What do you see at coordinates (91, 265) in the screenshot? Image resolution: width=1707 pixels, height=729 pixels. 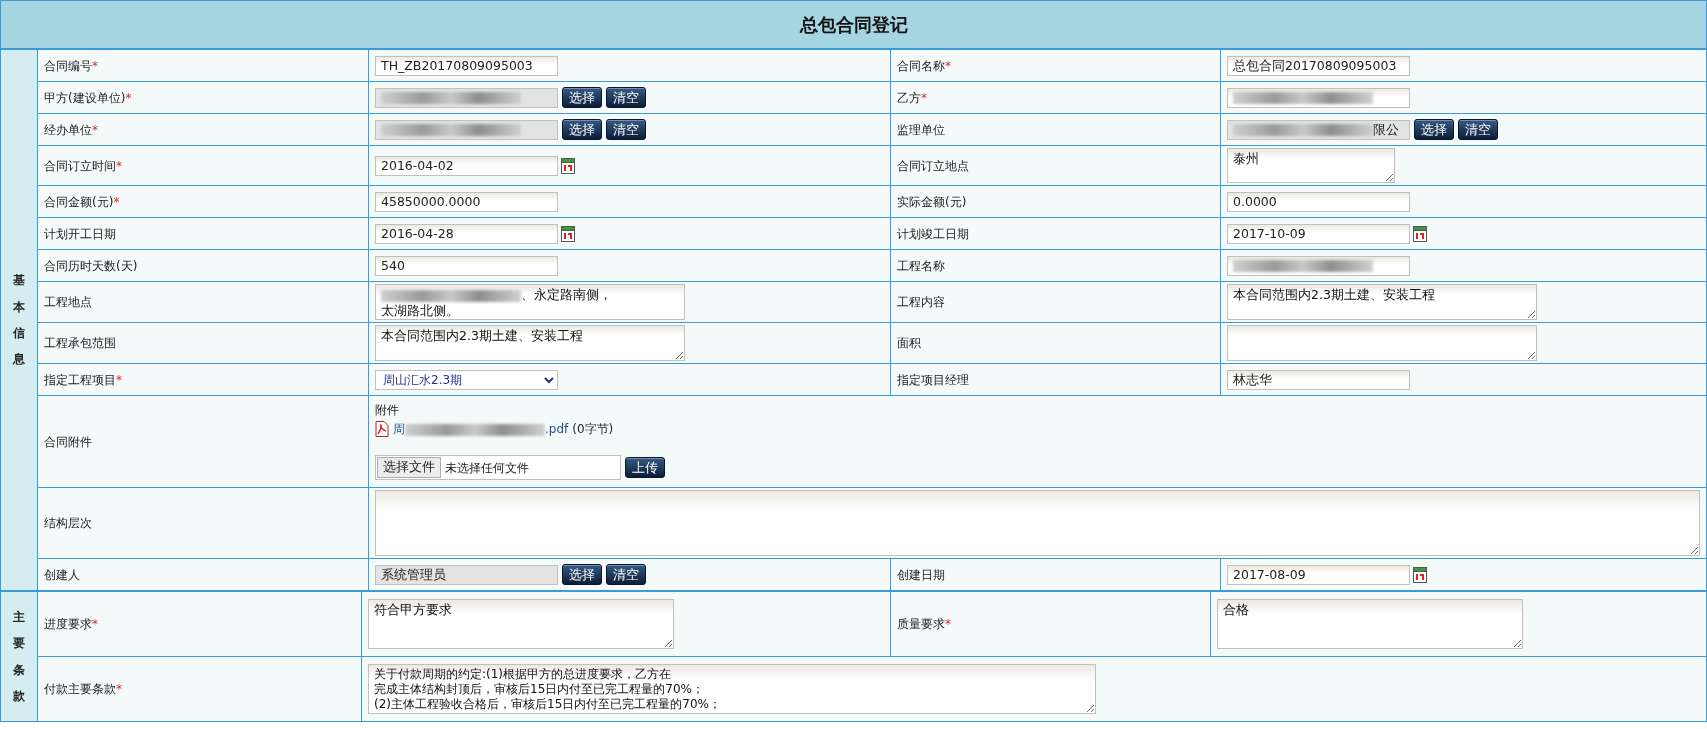 I see `field-label: 合同历时天数(天)` at bounding box center [91, 265].